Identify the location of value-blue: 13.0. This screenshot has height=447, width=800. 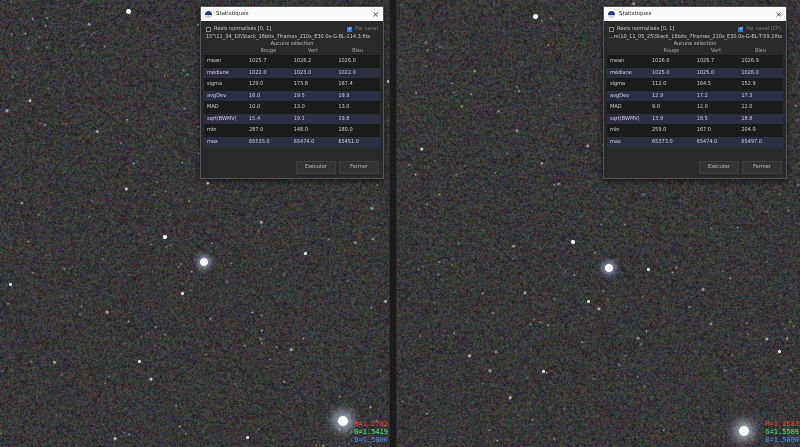
(357, 107).